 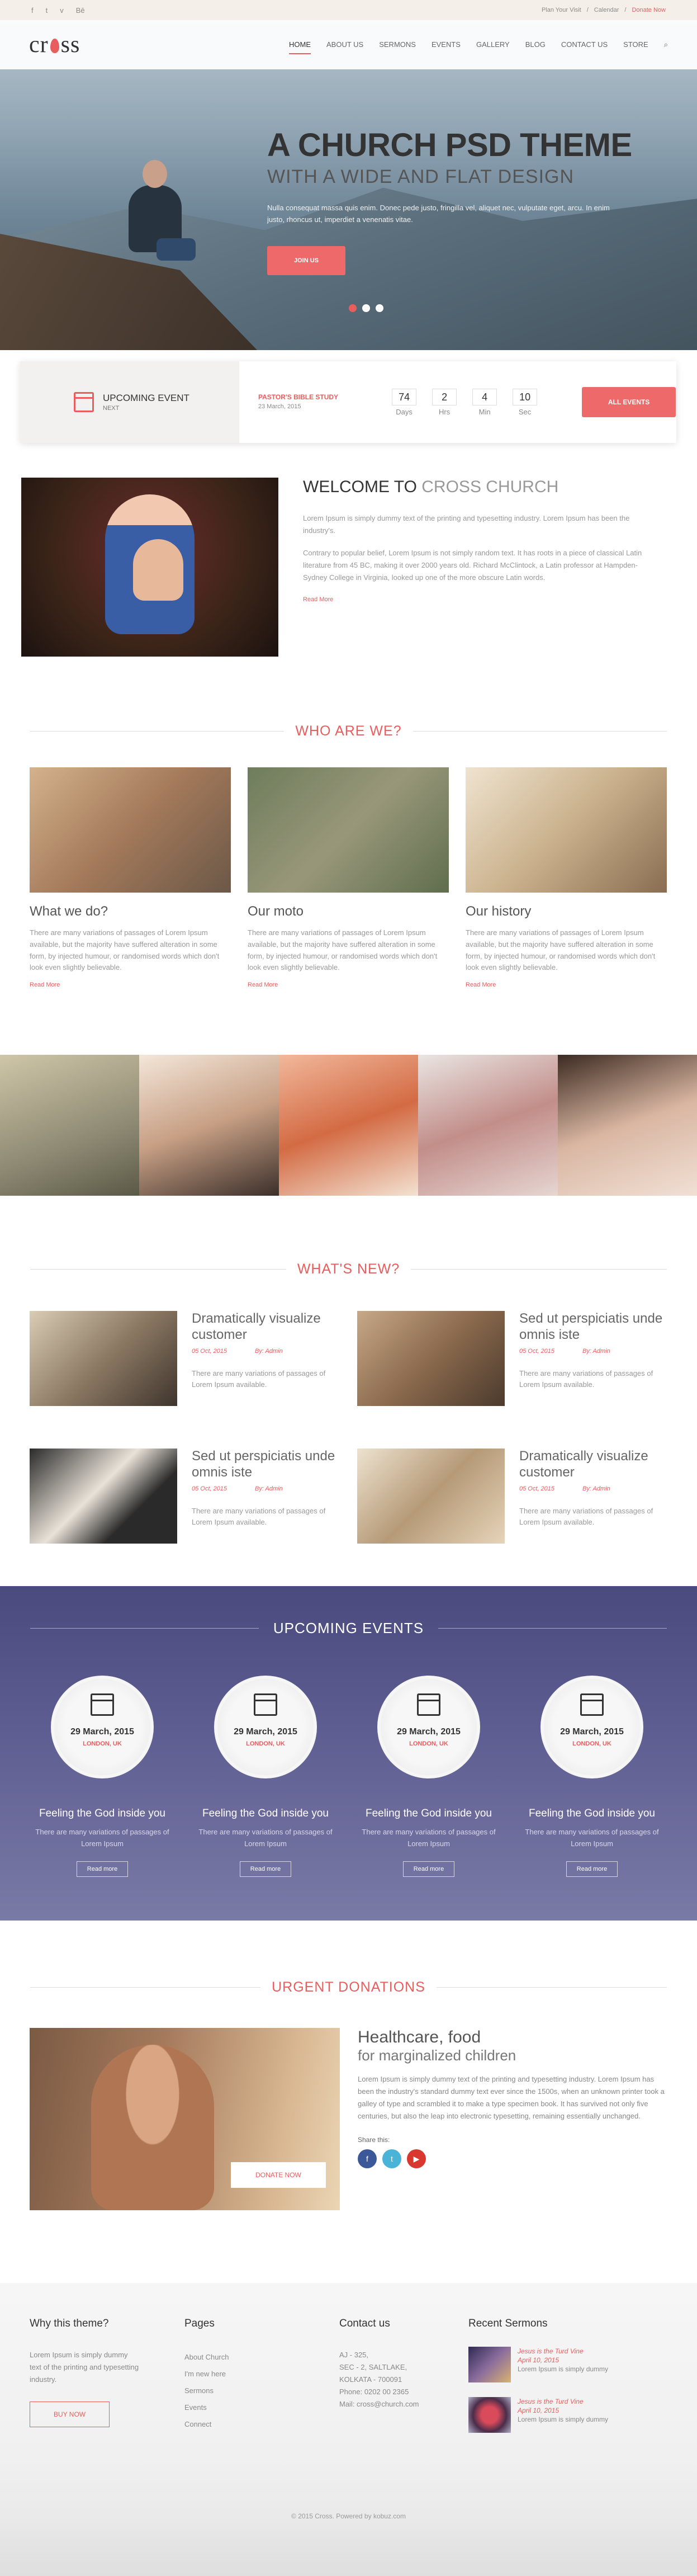 I want to click on events-title: UPCOMING EVENTS, so click(x=348, y=1628).